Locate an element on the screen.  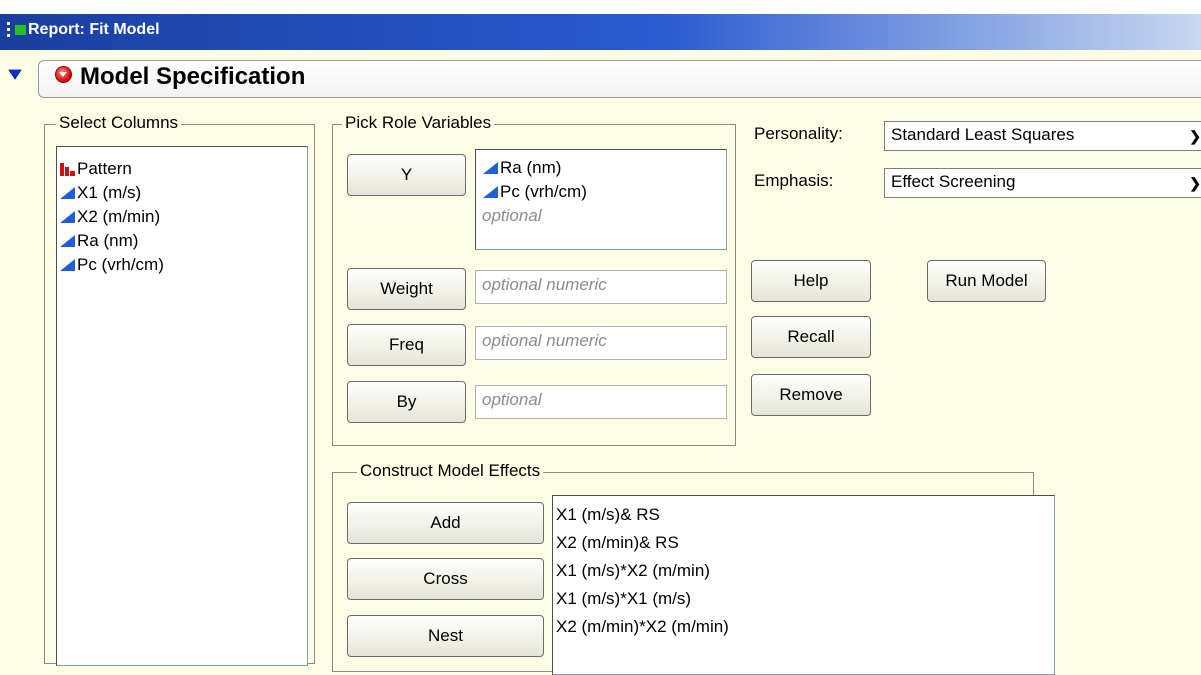
report-window-icon is located at coordinates (20, 30).